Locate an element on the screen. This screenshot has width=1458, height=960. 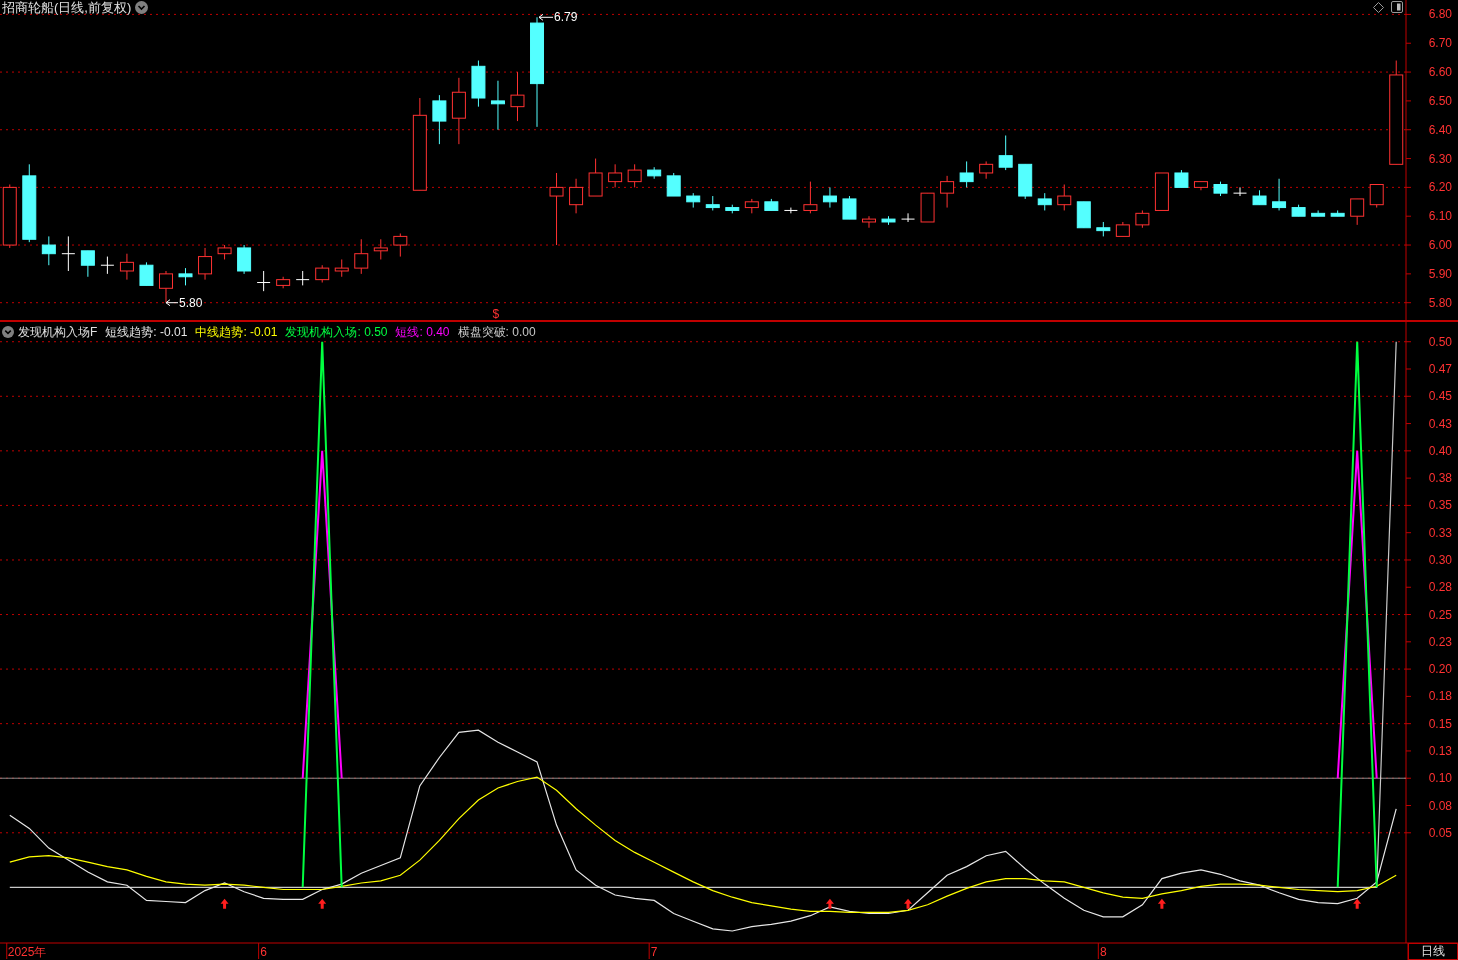
axis-label: 7 is located at coordinates (654, 952).